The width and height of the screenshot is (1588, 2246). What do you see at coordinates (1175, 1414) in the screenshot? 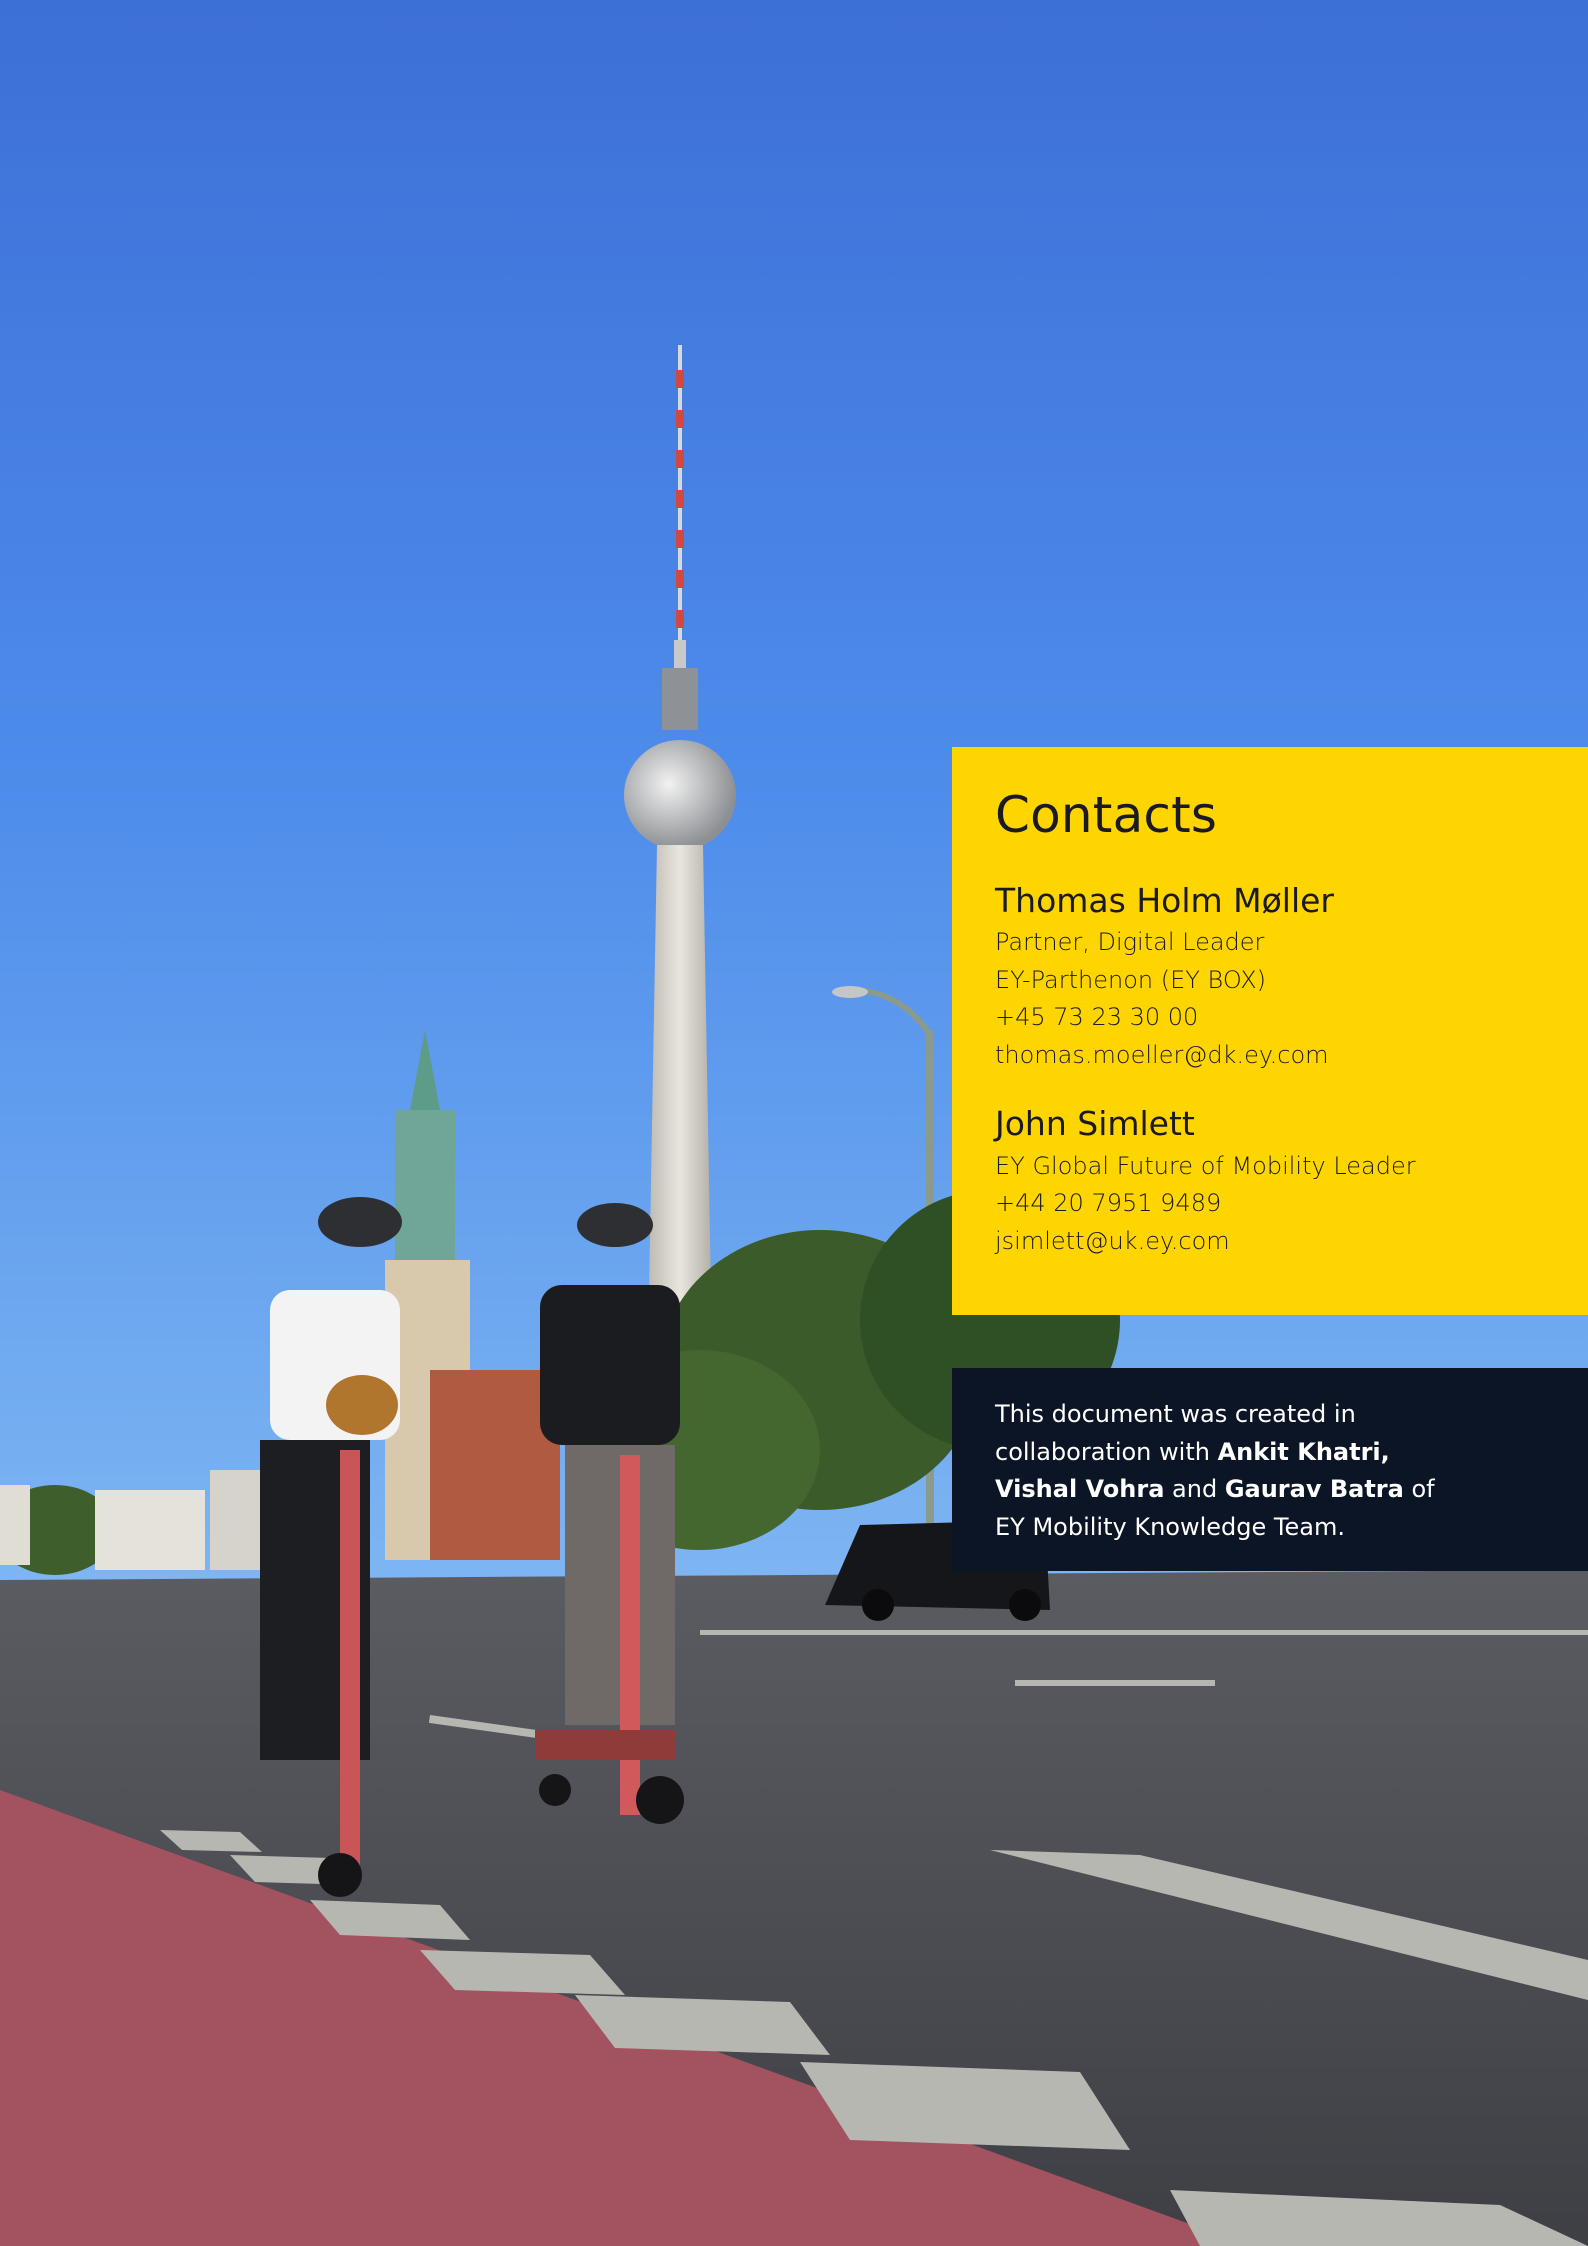
I see `credit-text: This document was created in` at bounding box center [1175, 1414].